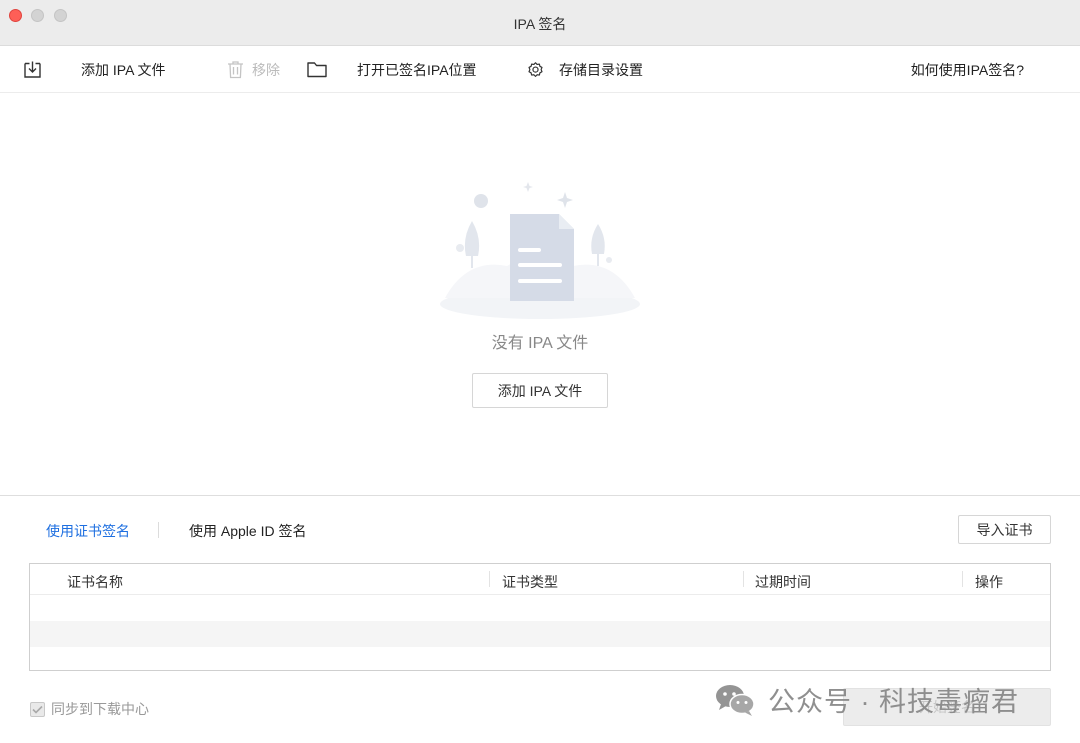 This screenshot has width=1080, height=743. I want to click on watermark: 公众号 · 科技毒瘤君, so click(866, 699).